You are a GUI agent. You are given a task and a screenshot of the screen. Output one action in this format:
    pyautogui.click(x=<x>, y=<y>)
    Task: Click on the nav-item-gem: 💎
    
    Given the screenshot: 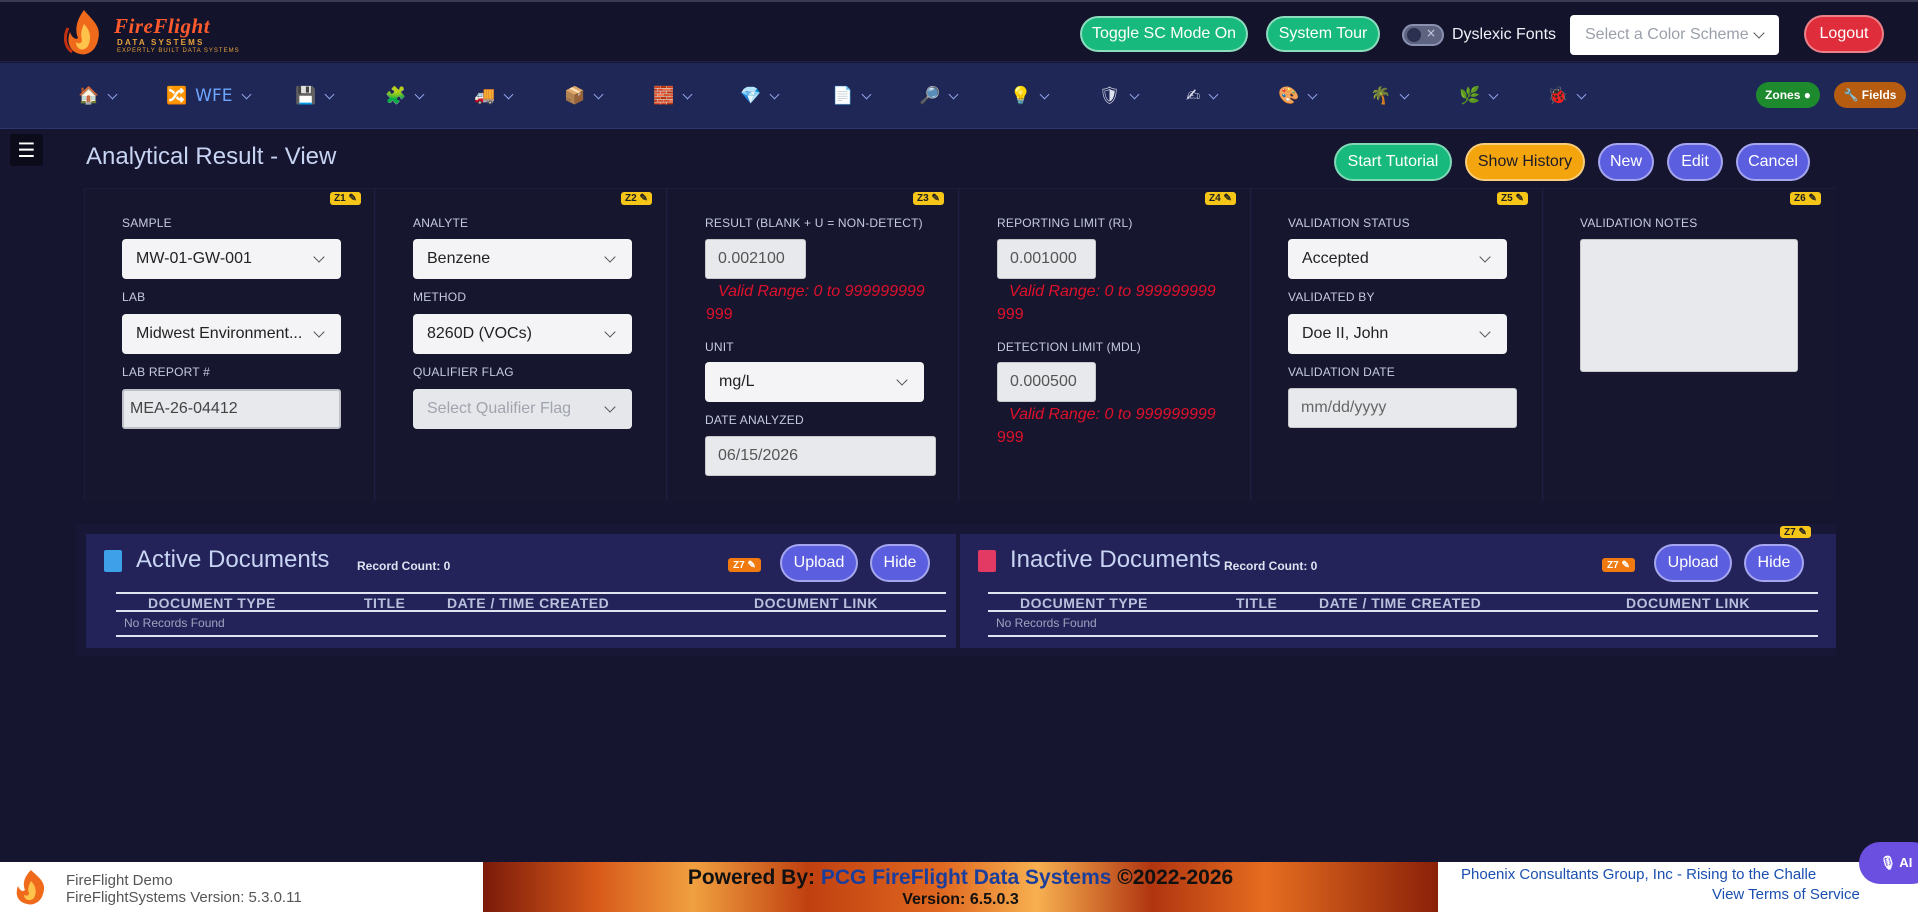 What is the action you would take?
    pyautogui.click(x=760, y=96)
    